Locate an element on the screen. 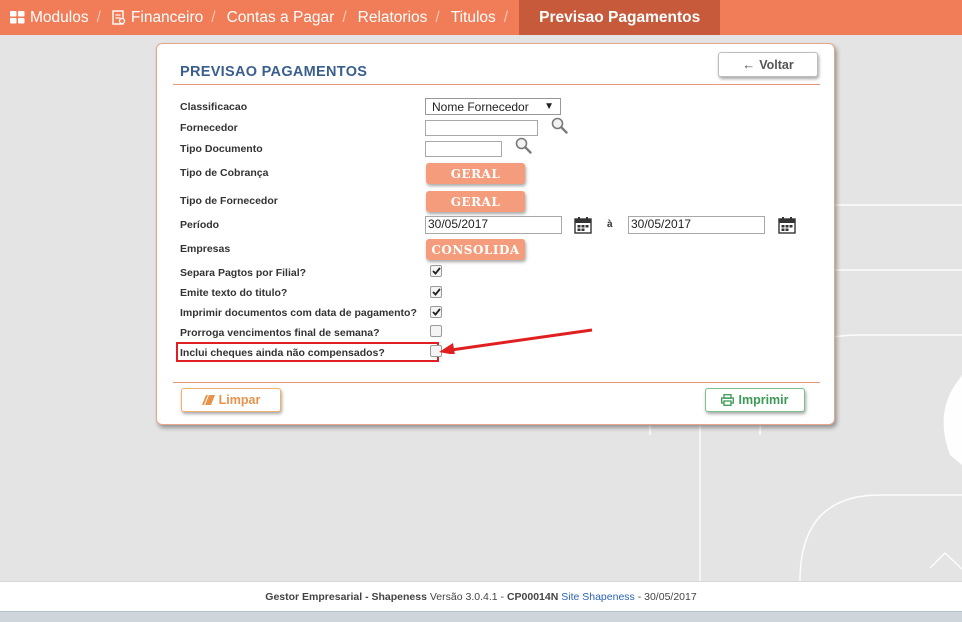 This screenshot has height=622, width=962. tipo-cobranca-label: Tipo de Cobrança is located at coordinates (224, 173).